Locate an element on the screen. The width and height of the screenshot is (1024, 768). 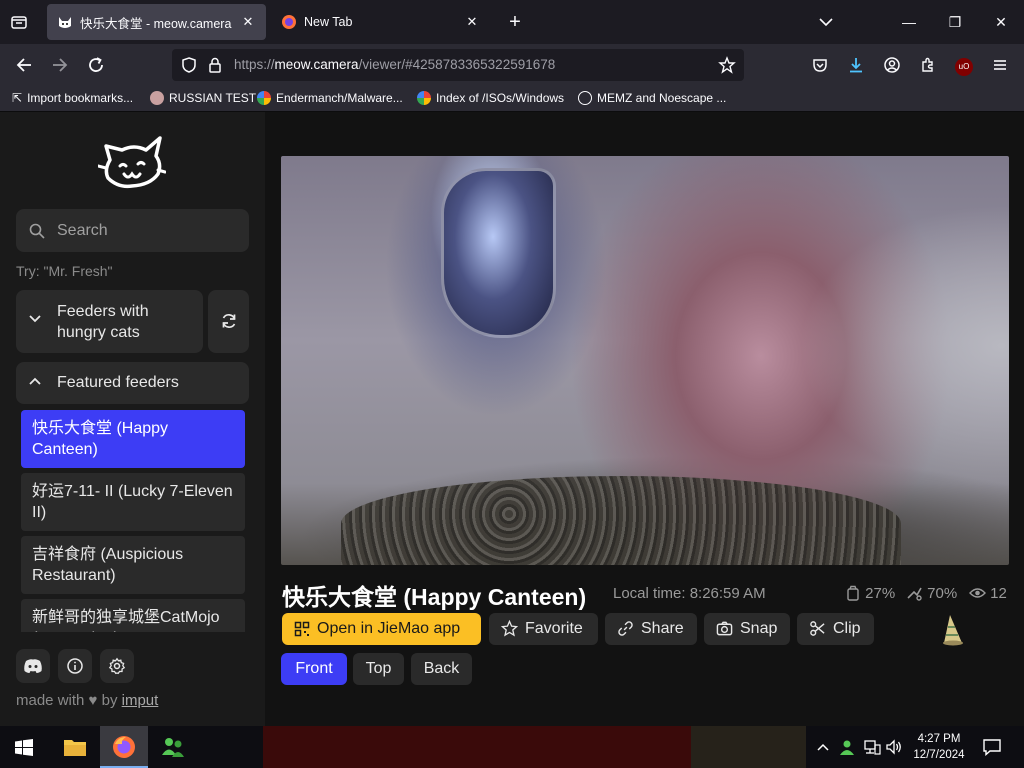
favorite-button: Favorite is located at coordinates (543, 629).